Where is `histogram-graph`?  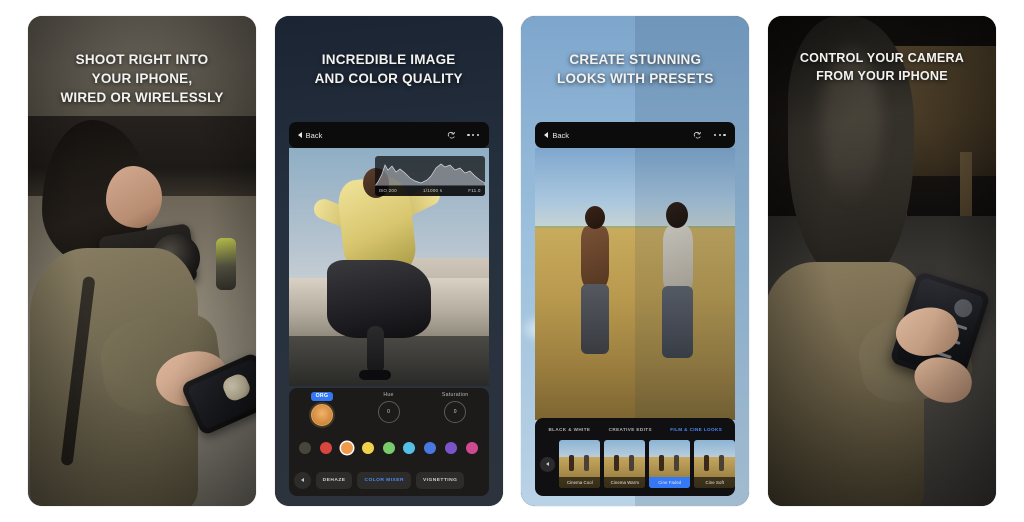 histogram-graph is located at coordinates (429, 174).